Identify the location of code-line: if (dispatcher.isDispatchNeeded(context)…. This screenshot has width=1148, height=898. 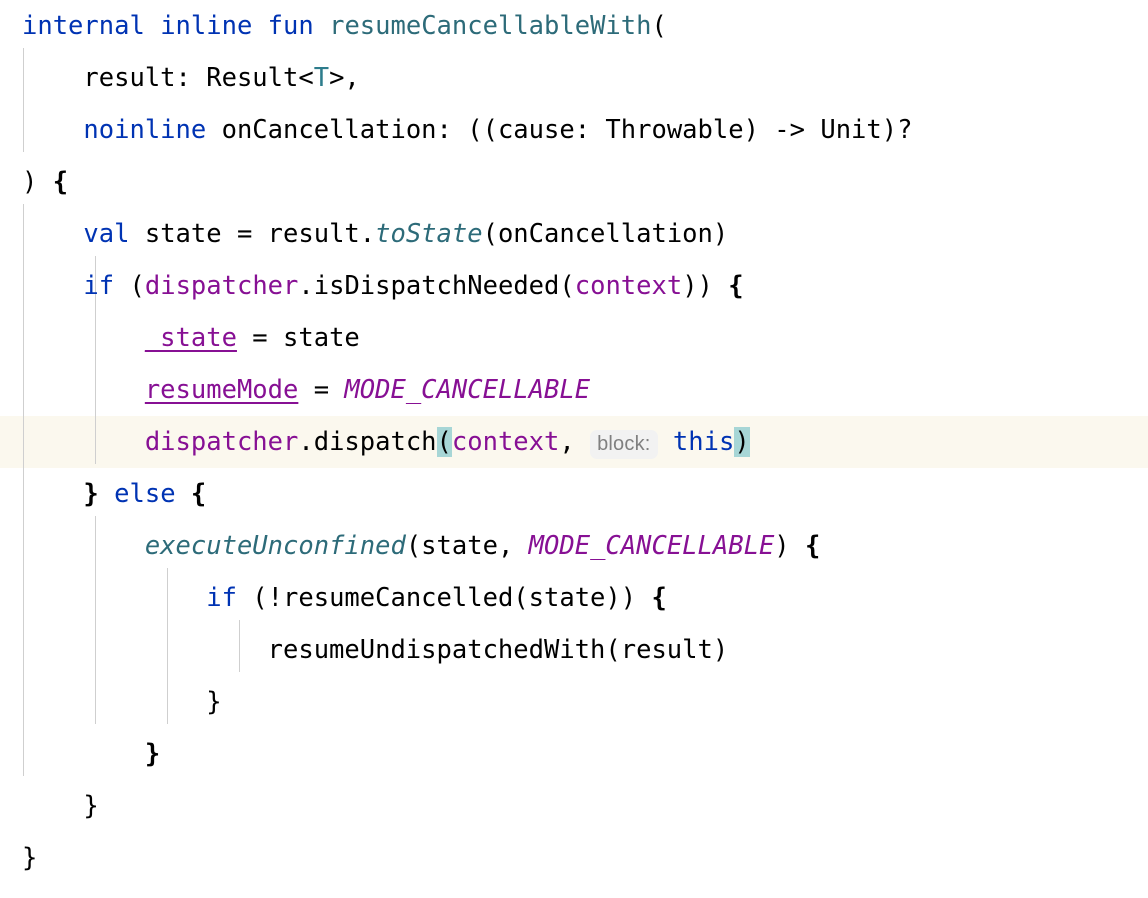
(574, 286).